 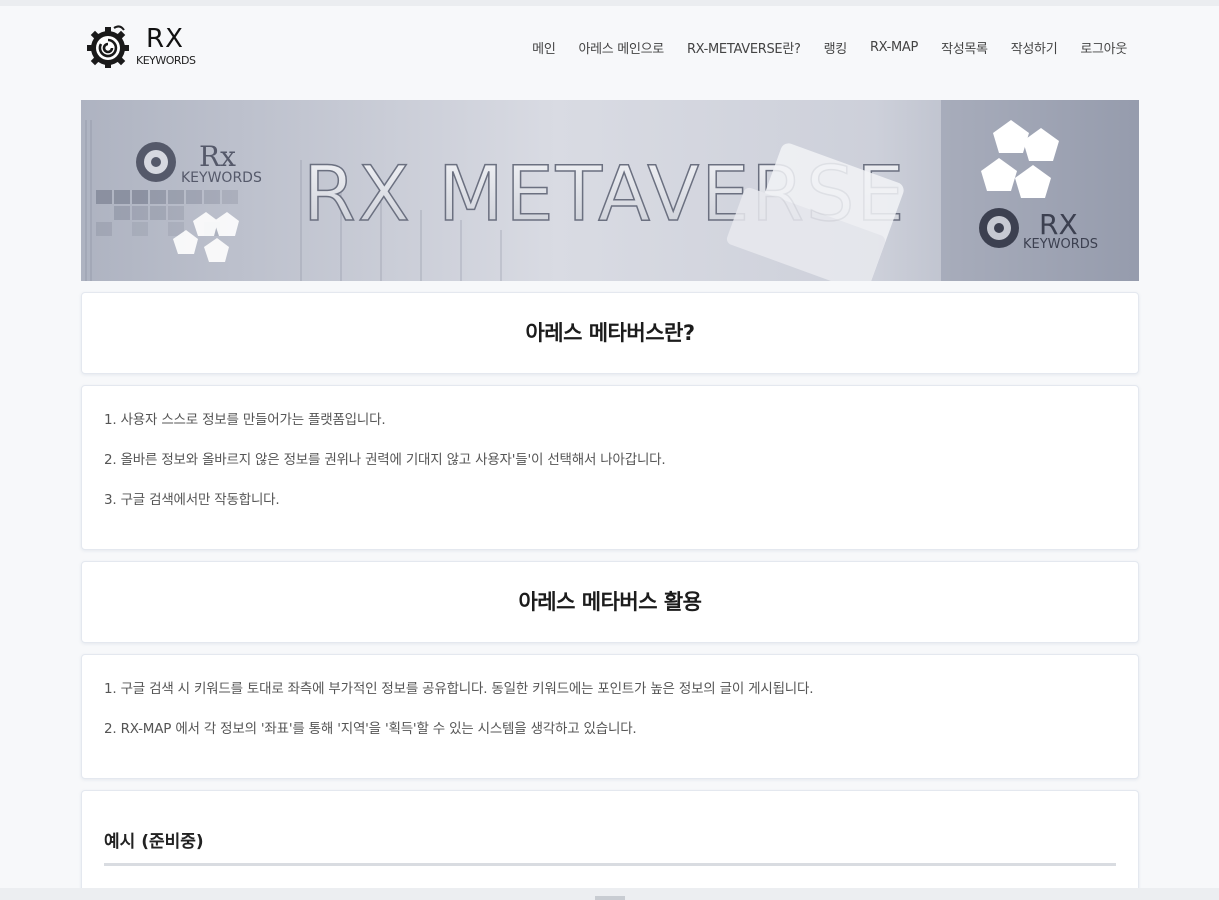 What do you see at coordinates (544, 47) in the screenshot?
I see `nav-item-main: 메인` at bounding box center [544, 47].